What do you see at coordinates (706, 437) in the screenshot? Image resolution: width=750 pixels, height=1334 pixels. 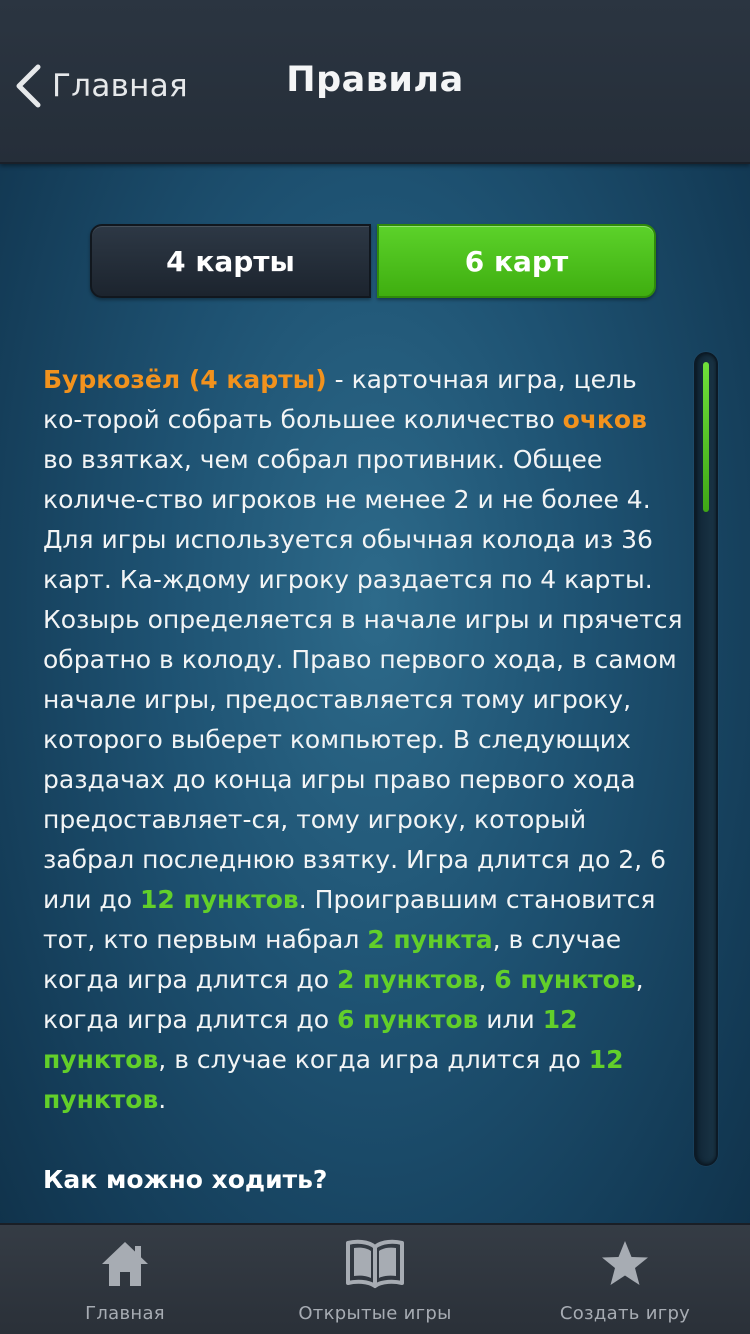 I see `scrollbar-thumb` at bounding box center [706, 437].